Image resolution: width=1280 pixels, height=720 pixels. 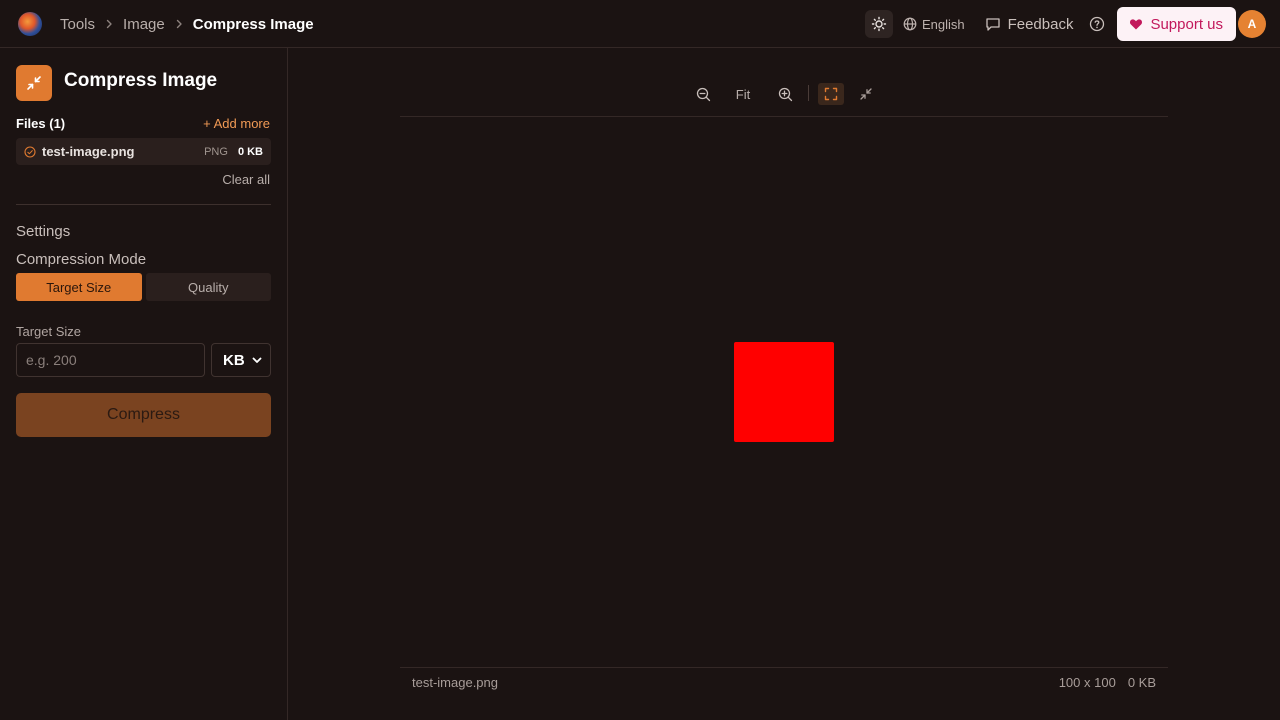 What do you see at coordinates (1087, 682) in the screenshot?
I see `preview-dimensions: 100 x 100` at bounding box center [1087, 682].